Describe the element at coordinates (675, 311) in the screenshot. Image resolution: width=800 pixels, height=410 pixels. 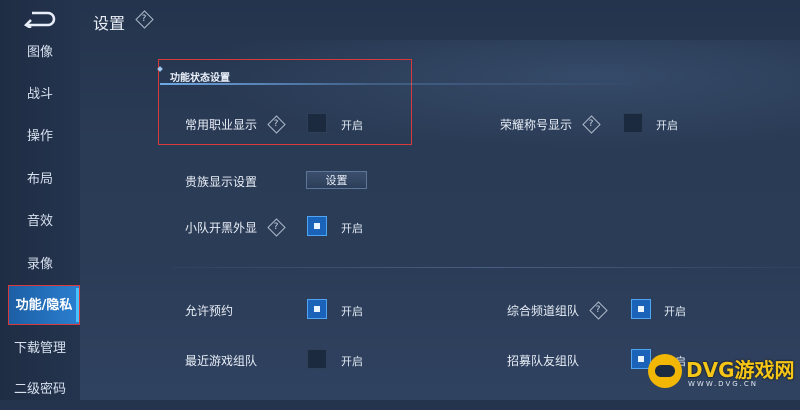
I see `channel-team-state: 开启` at that location.